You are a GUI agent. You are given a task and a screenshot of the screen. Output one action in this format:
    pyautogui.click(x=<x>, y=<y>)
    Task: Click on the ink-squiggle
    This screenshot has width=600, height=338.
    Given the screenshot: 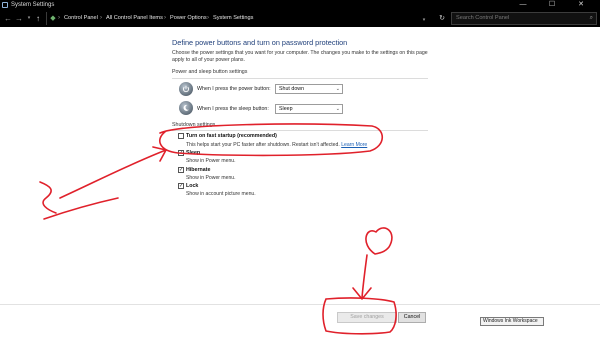 What is the action you would take?
    pyautogui.click(x=48, y=197)
    